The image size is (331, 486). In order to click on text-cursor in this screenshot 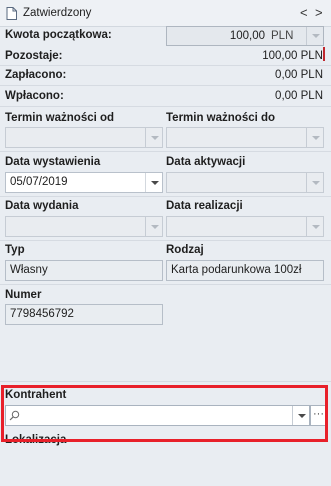, I will do `click(324, 54)`.